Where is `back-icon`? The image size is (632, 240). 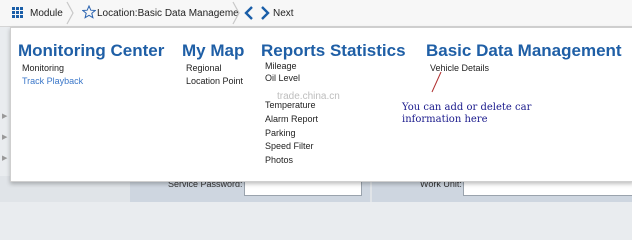 back-icon is located at coordinates (249, 13).